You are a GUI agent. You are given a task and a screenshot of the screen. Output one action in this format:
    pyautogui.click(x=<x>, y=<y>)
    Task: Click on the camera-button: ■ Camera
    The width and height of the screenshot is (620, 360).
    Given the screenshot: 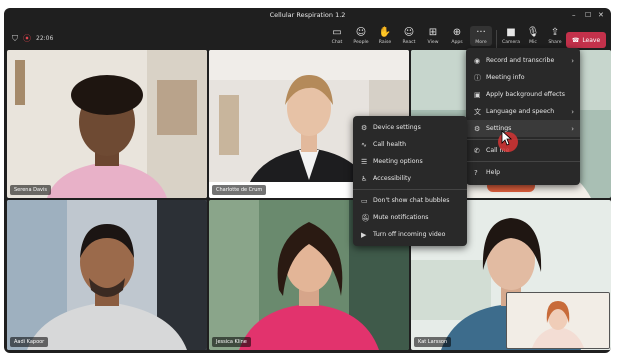 What is the action you would take?
    pyautogui.click(x=511, y=36)
    